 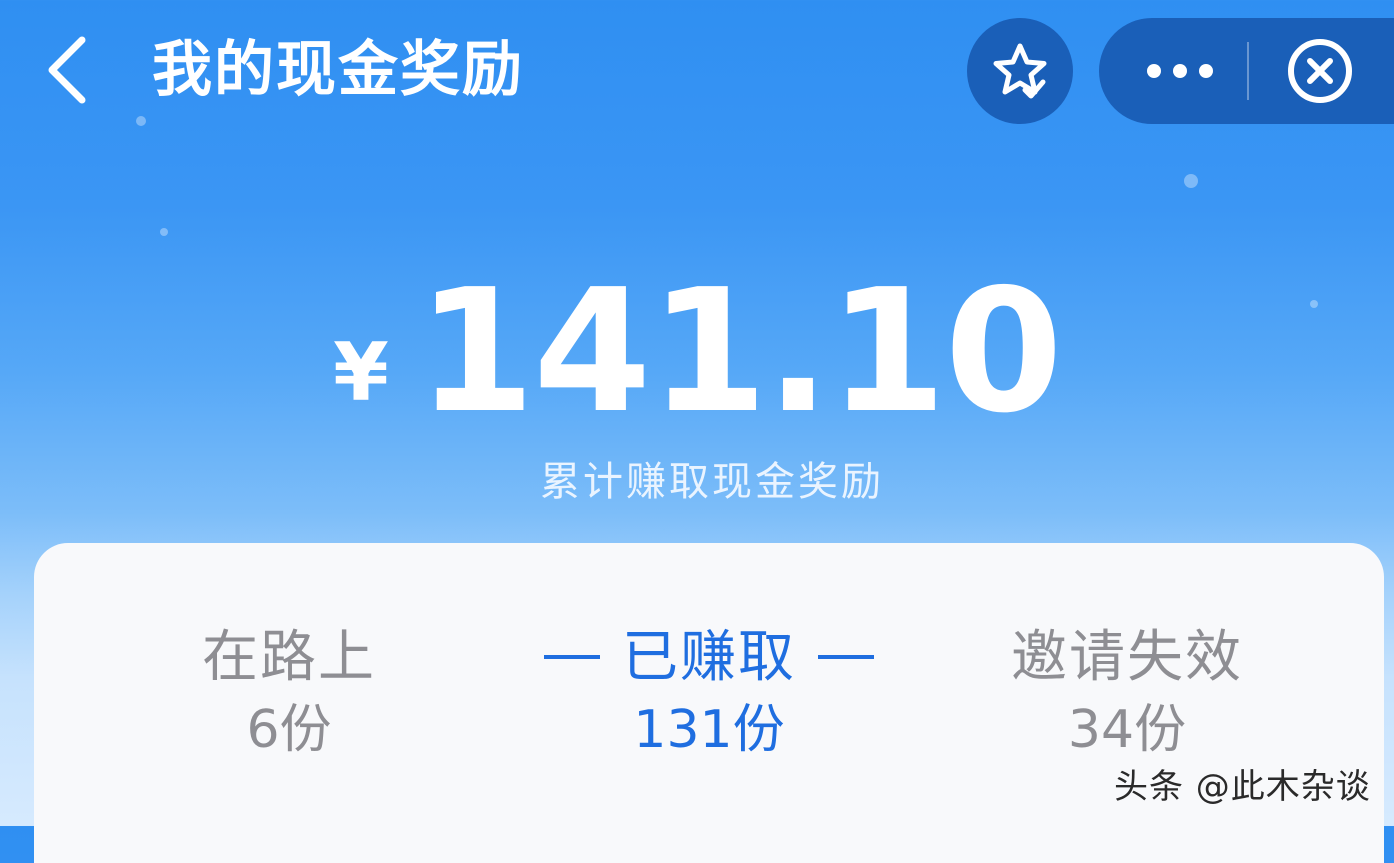 I want to click on close-circle-icon, so click(x=1320, y=71).